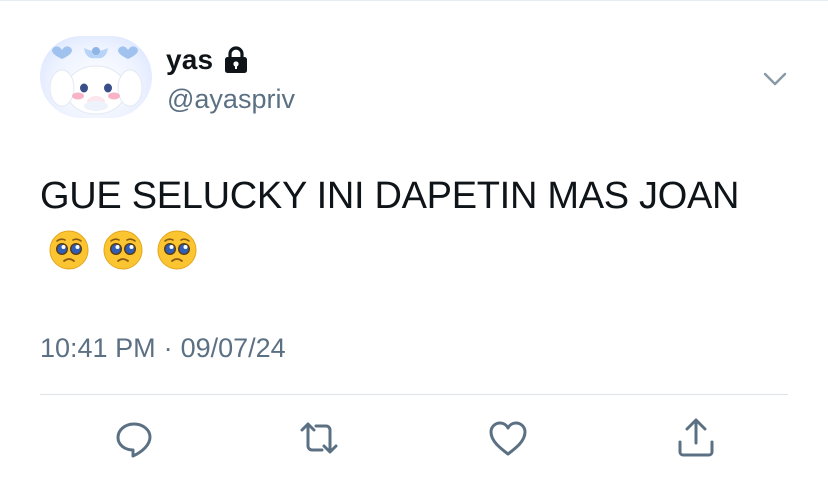 Image resolution: width=828 pixels, height=479 pixels. What do you see at coordinates (390, 196) in the screenshot?
I see `tweet-text-body: GUE SELUCKY INI DAPETIN MAS JOAN` at bounding box center [390, 196].